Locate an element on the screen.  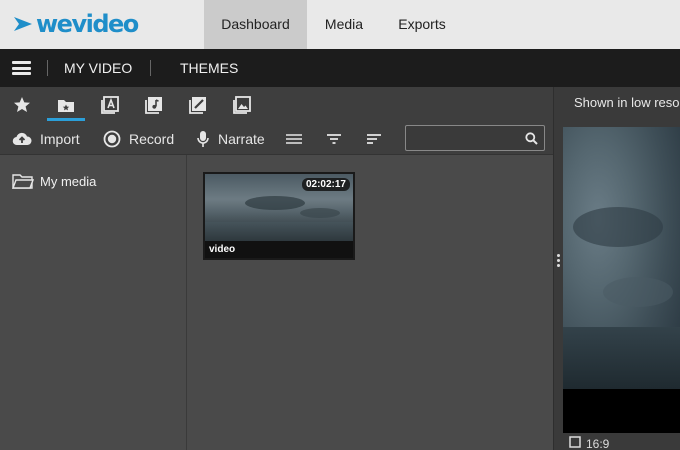
editor-header-bar: MY VIDEO THEMES is located at coordinates (340, 68).